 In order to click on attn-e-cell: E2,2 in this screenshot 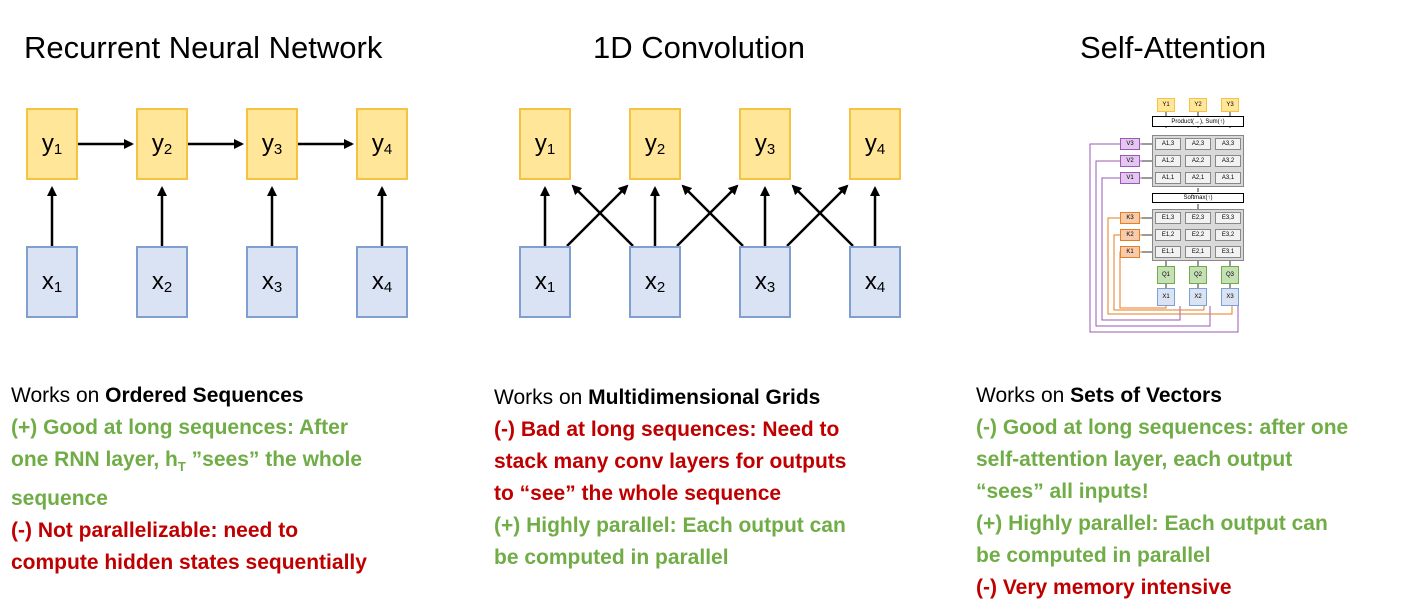, I will do `click(1198, 235)`.